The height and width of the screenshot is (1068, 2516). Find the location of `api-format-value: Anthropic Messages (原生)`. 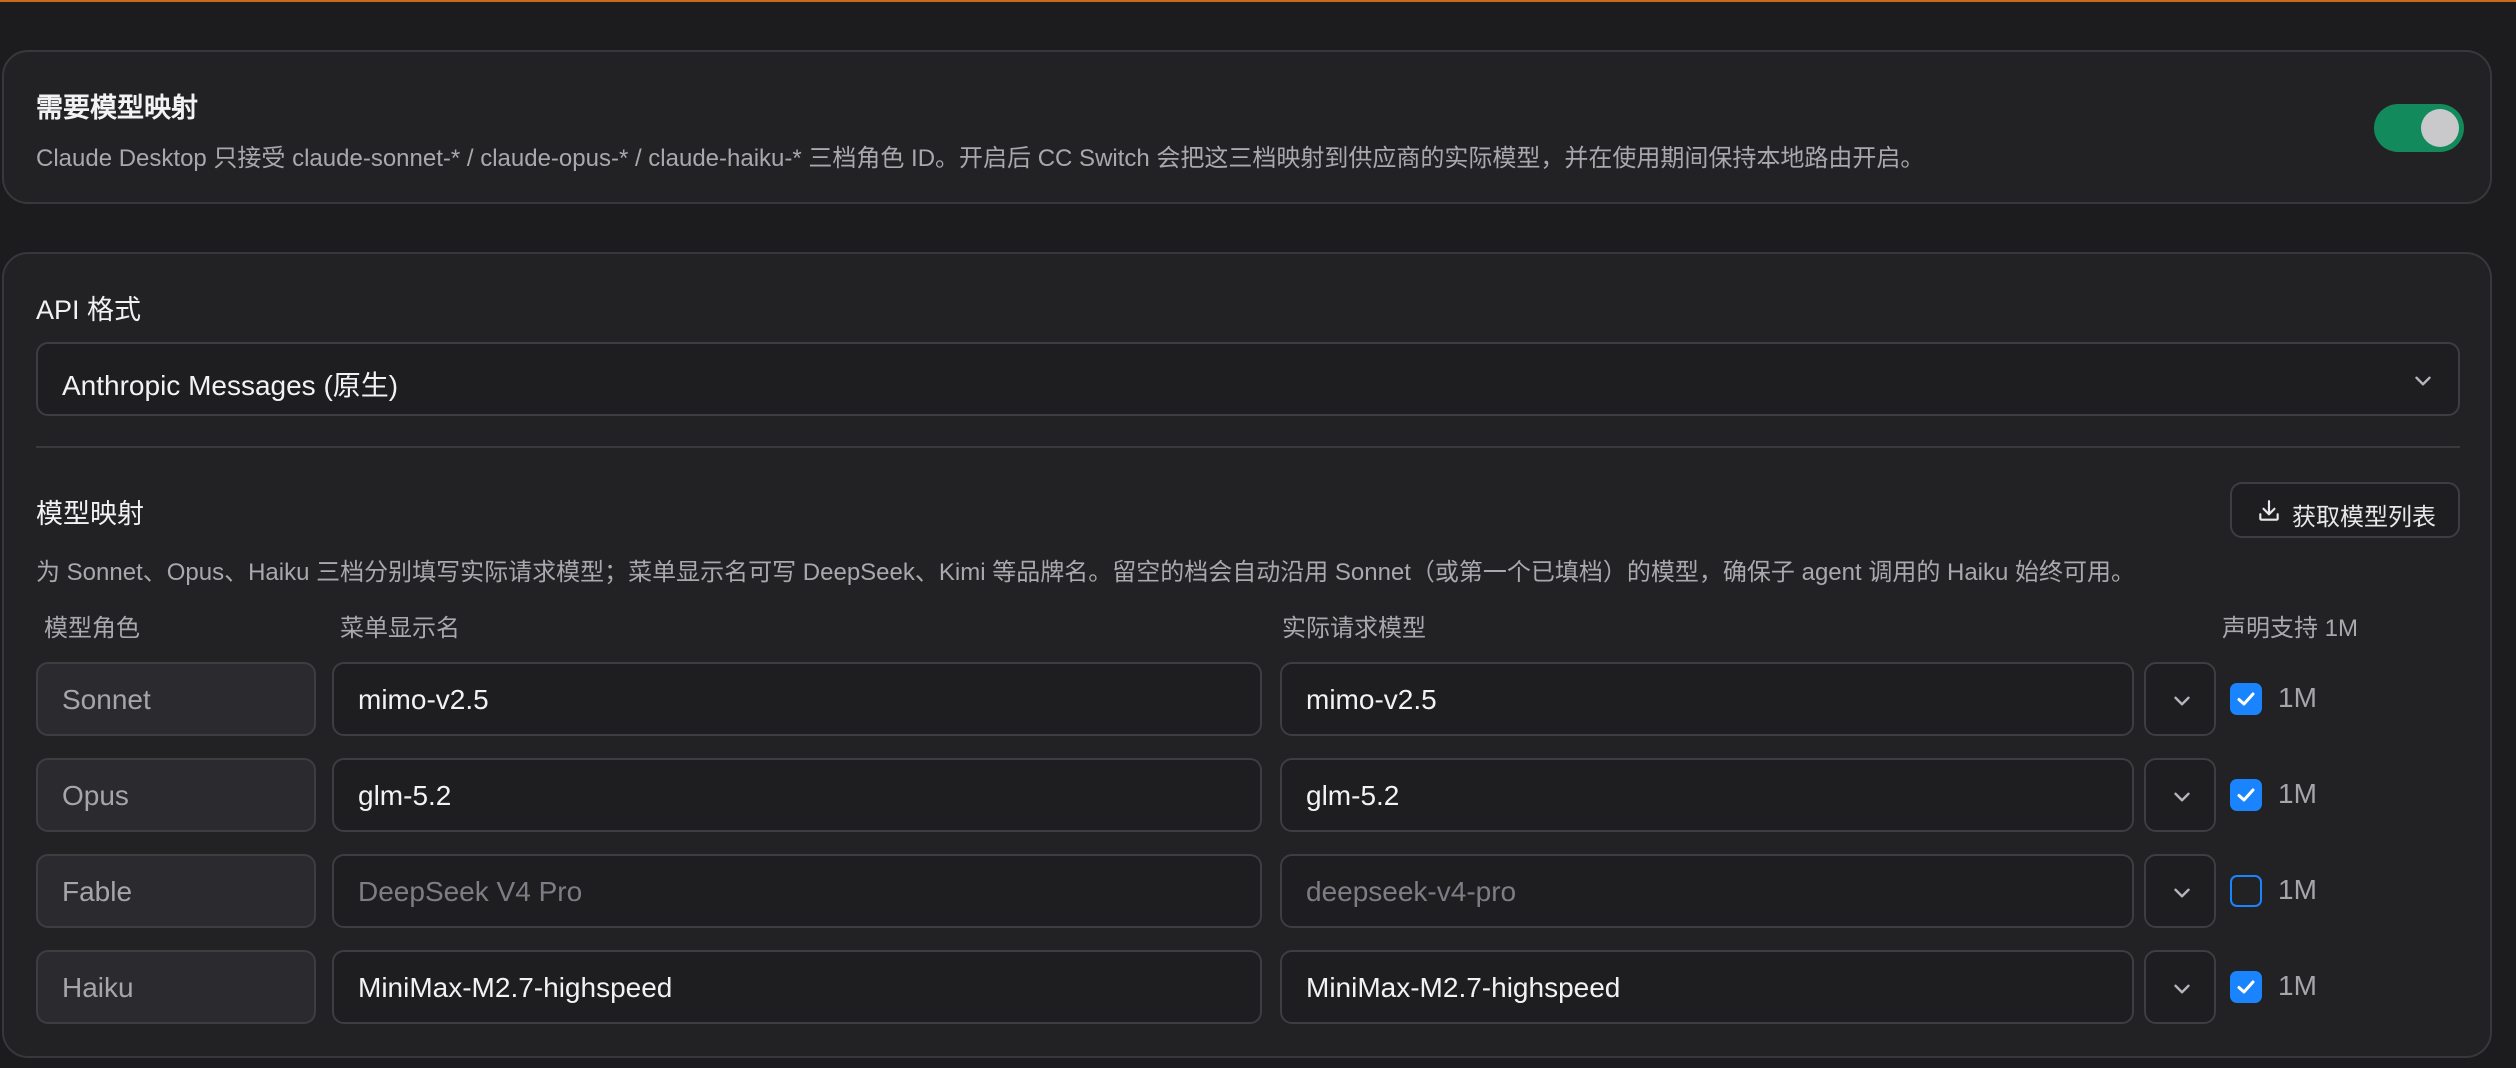

api-format-value: Anthropic Messages (原生) is located at coordinates (230, 385).